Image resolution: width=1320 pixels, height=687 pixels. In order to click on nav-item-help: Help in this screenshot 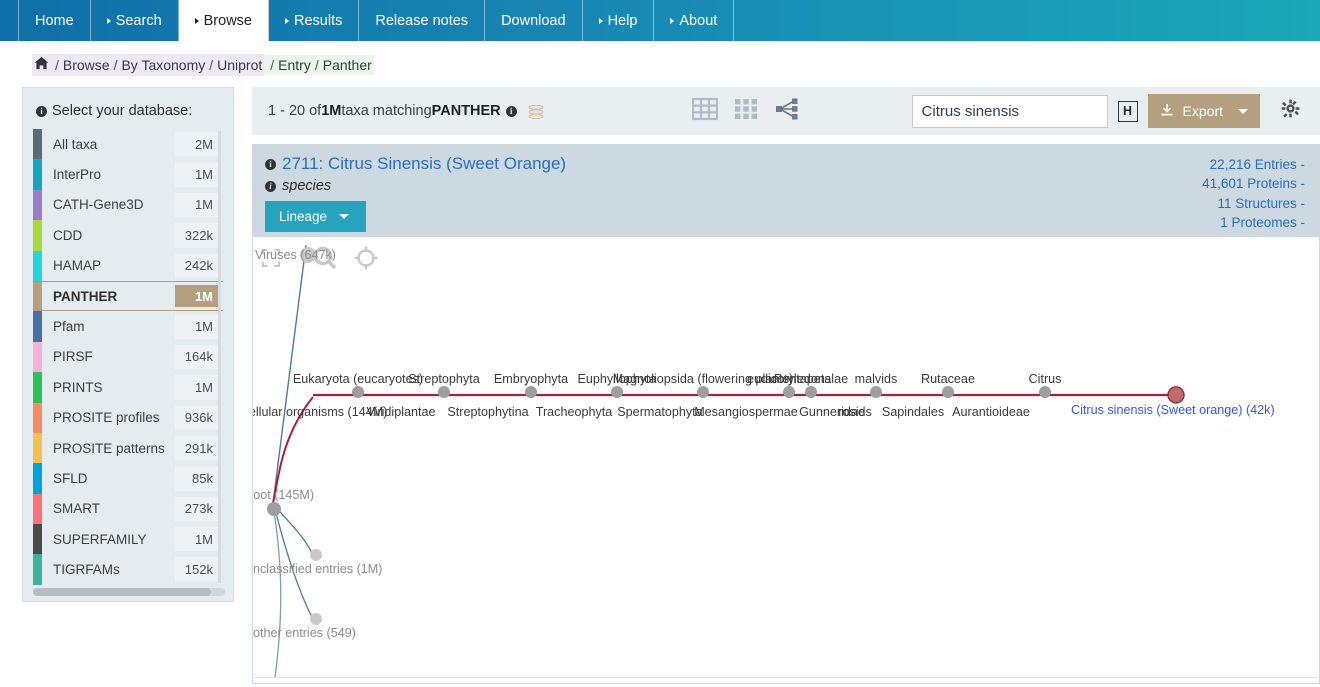, I will do `click(619, 20)`.